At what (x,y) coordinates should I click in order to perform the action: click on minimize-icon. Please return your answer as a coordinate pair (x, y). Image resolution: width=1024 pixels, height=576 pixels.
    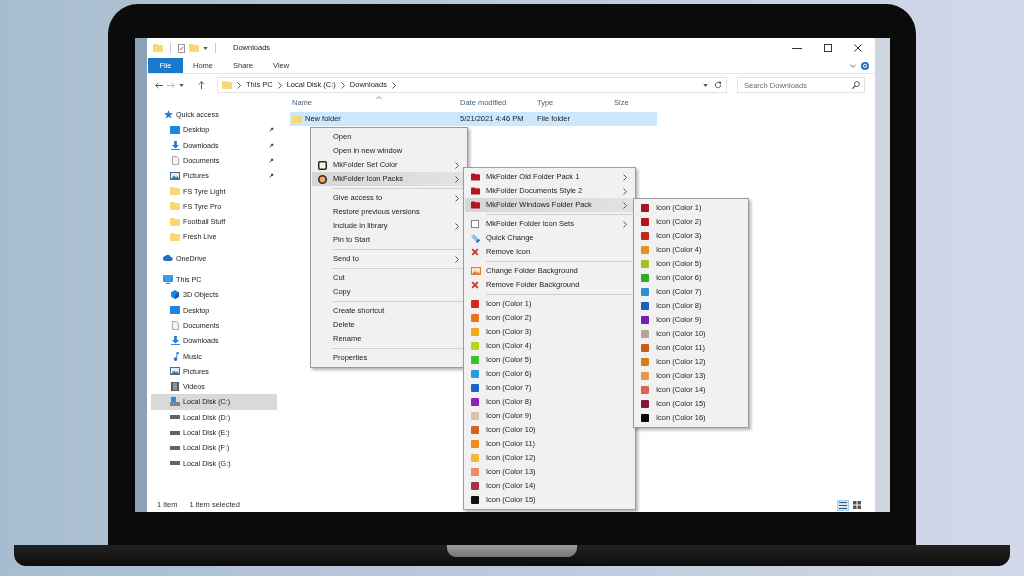
    Looking at the image, I should click on (797, 48).